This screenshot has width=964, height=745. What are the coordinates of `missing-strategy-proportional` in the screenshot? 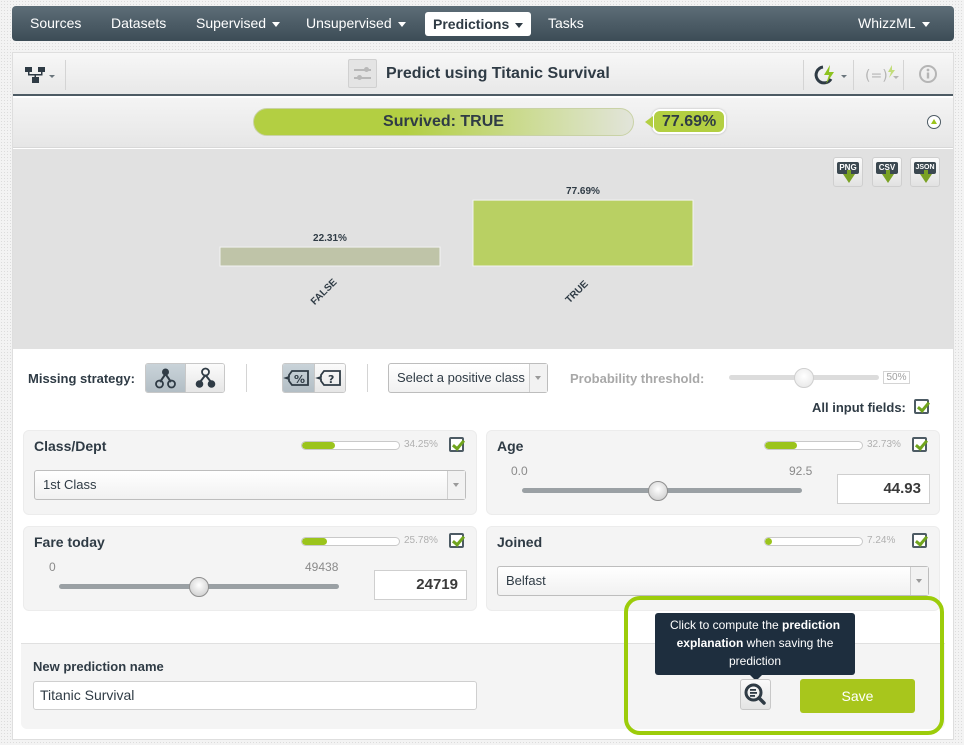 It's located at (204, 378).